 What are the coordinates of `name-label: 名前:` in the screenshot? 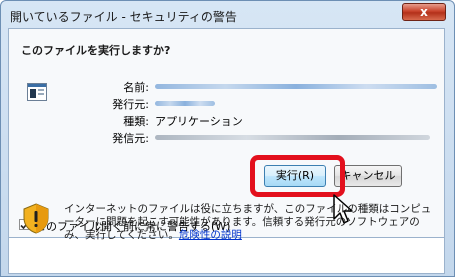 It's located at (136, 87).